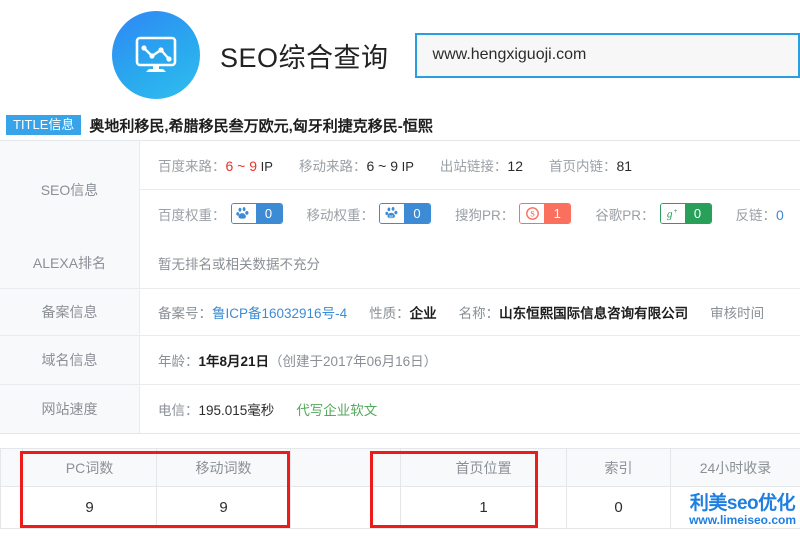  I want to click on baidu-source-stat: 百度来路：6 ~ 9 IP, so click(215, 165).